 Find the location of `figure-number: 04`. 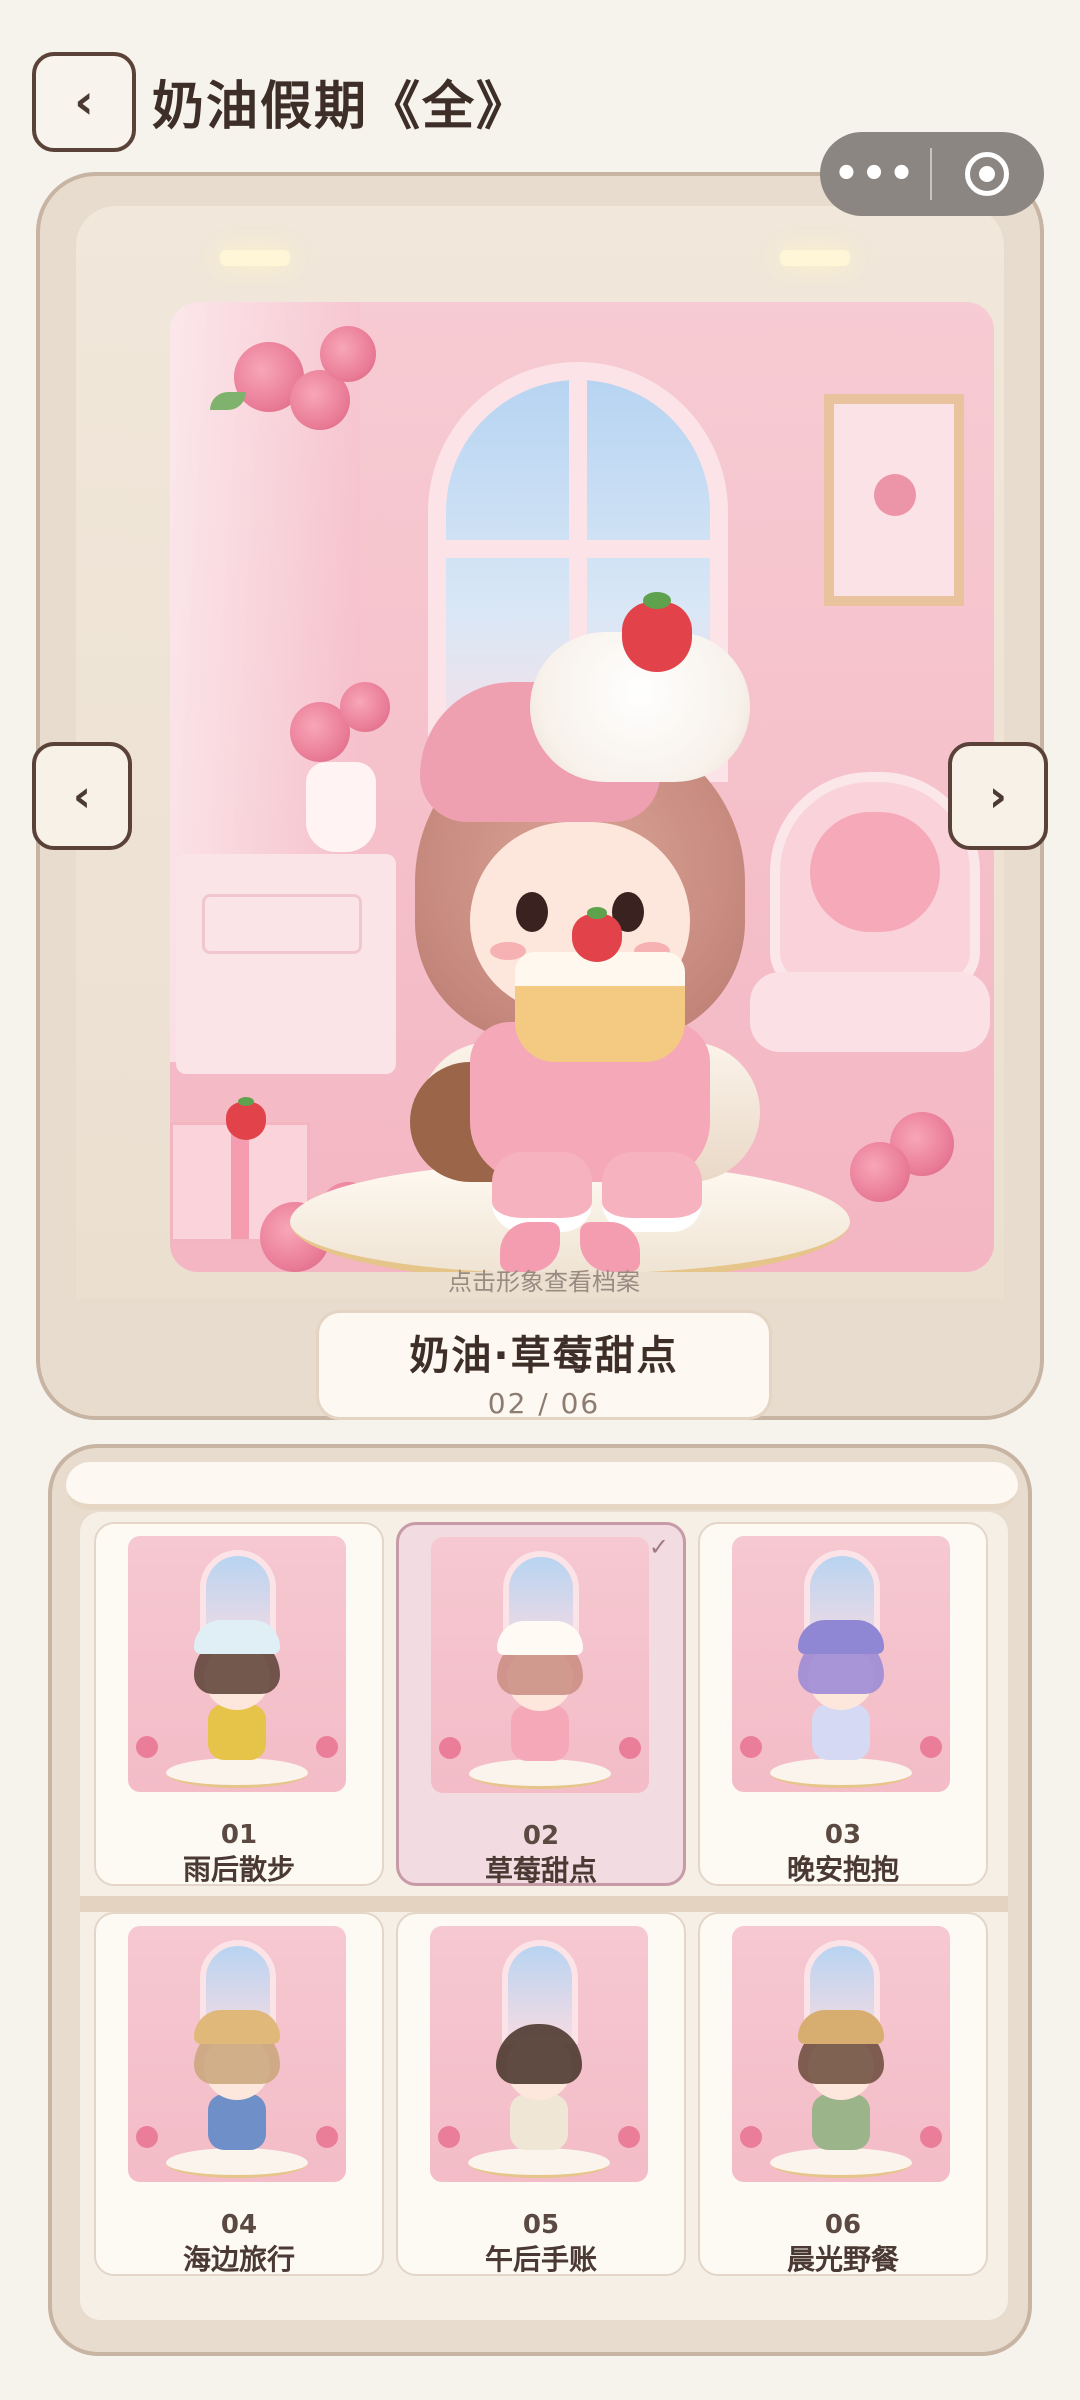

figure-number: 04 is located at coordinates (239, 2225).